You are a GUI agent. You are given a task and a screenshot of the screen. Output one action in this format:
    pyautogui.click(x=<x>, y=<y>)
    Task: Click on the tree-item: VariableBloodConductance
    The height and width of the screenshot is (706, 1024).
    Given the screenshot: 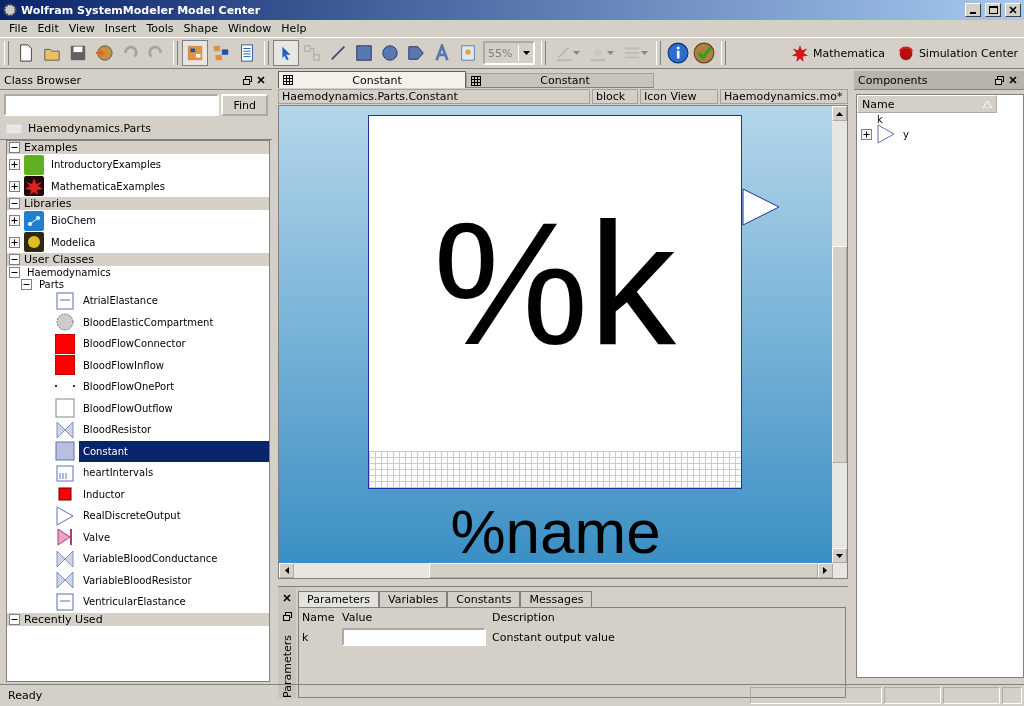 What is the action you would take?
    pyautogui.click(x=174, y=559)
    